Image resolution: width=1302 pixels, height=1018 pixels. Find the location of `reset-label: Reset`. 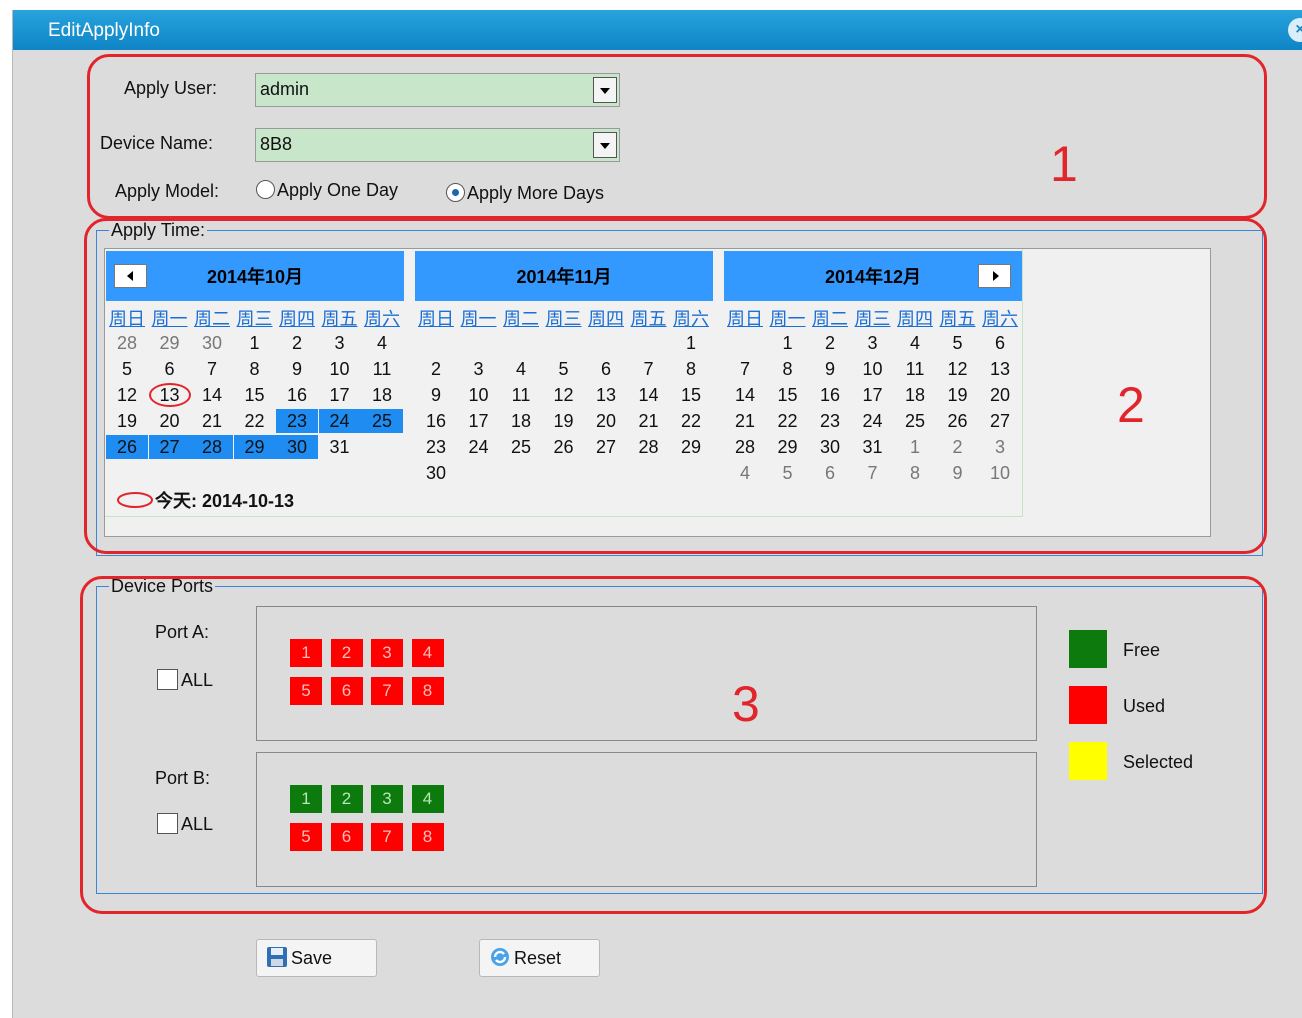

reset-label: Reset is located at coordinates (538, 958).